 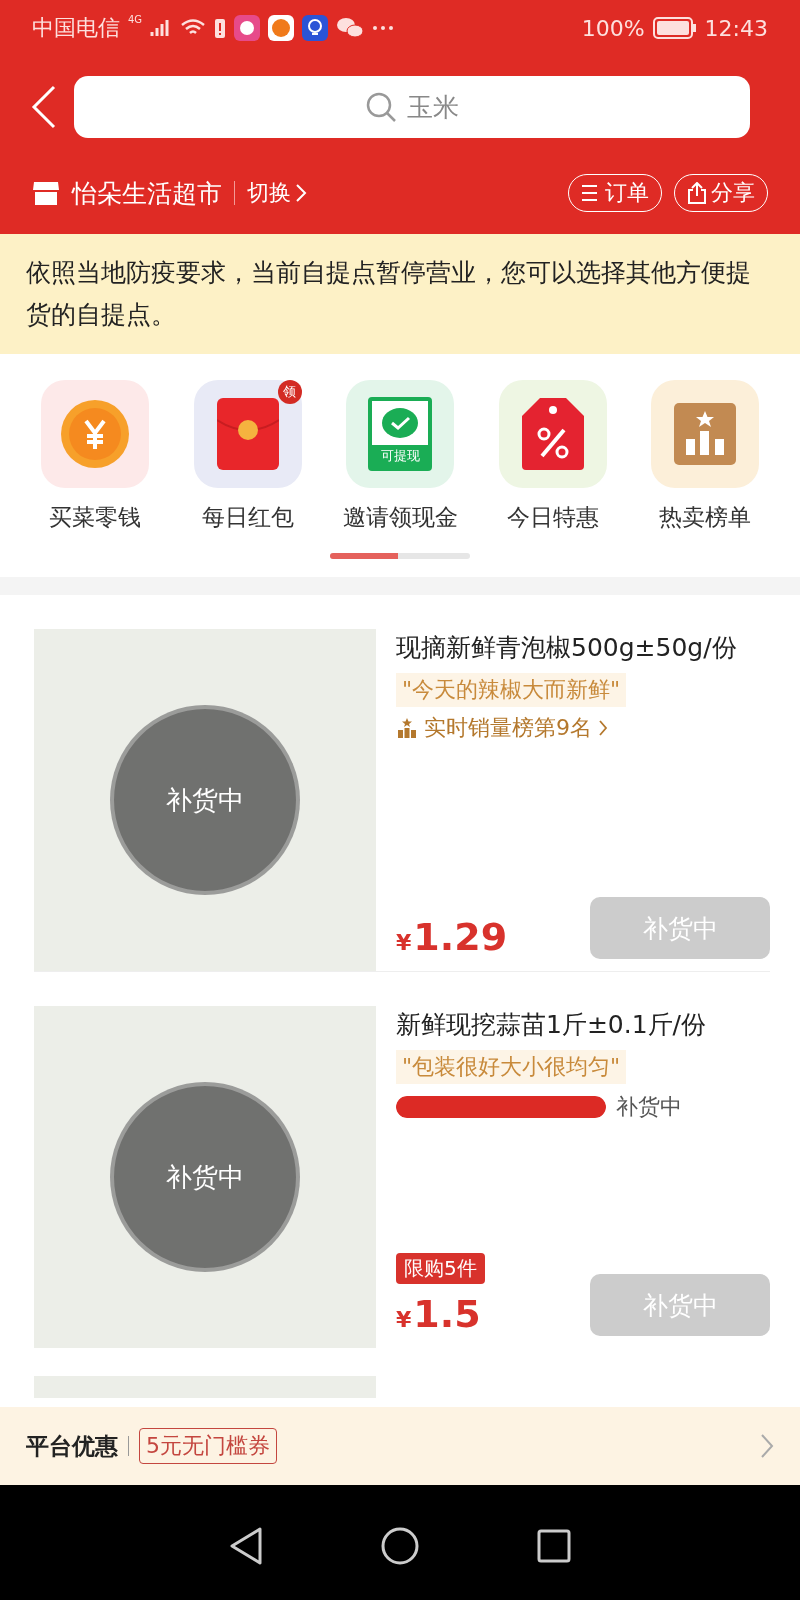 I want to click on review-quote: "今天的辣椒大而新鲜", so click(x=511, y=690).